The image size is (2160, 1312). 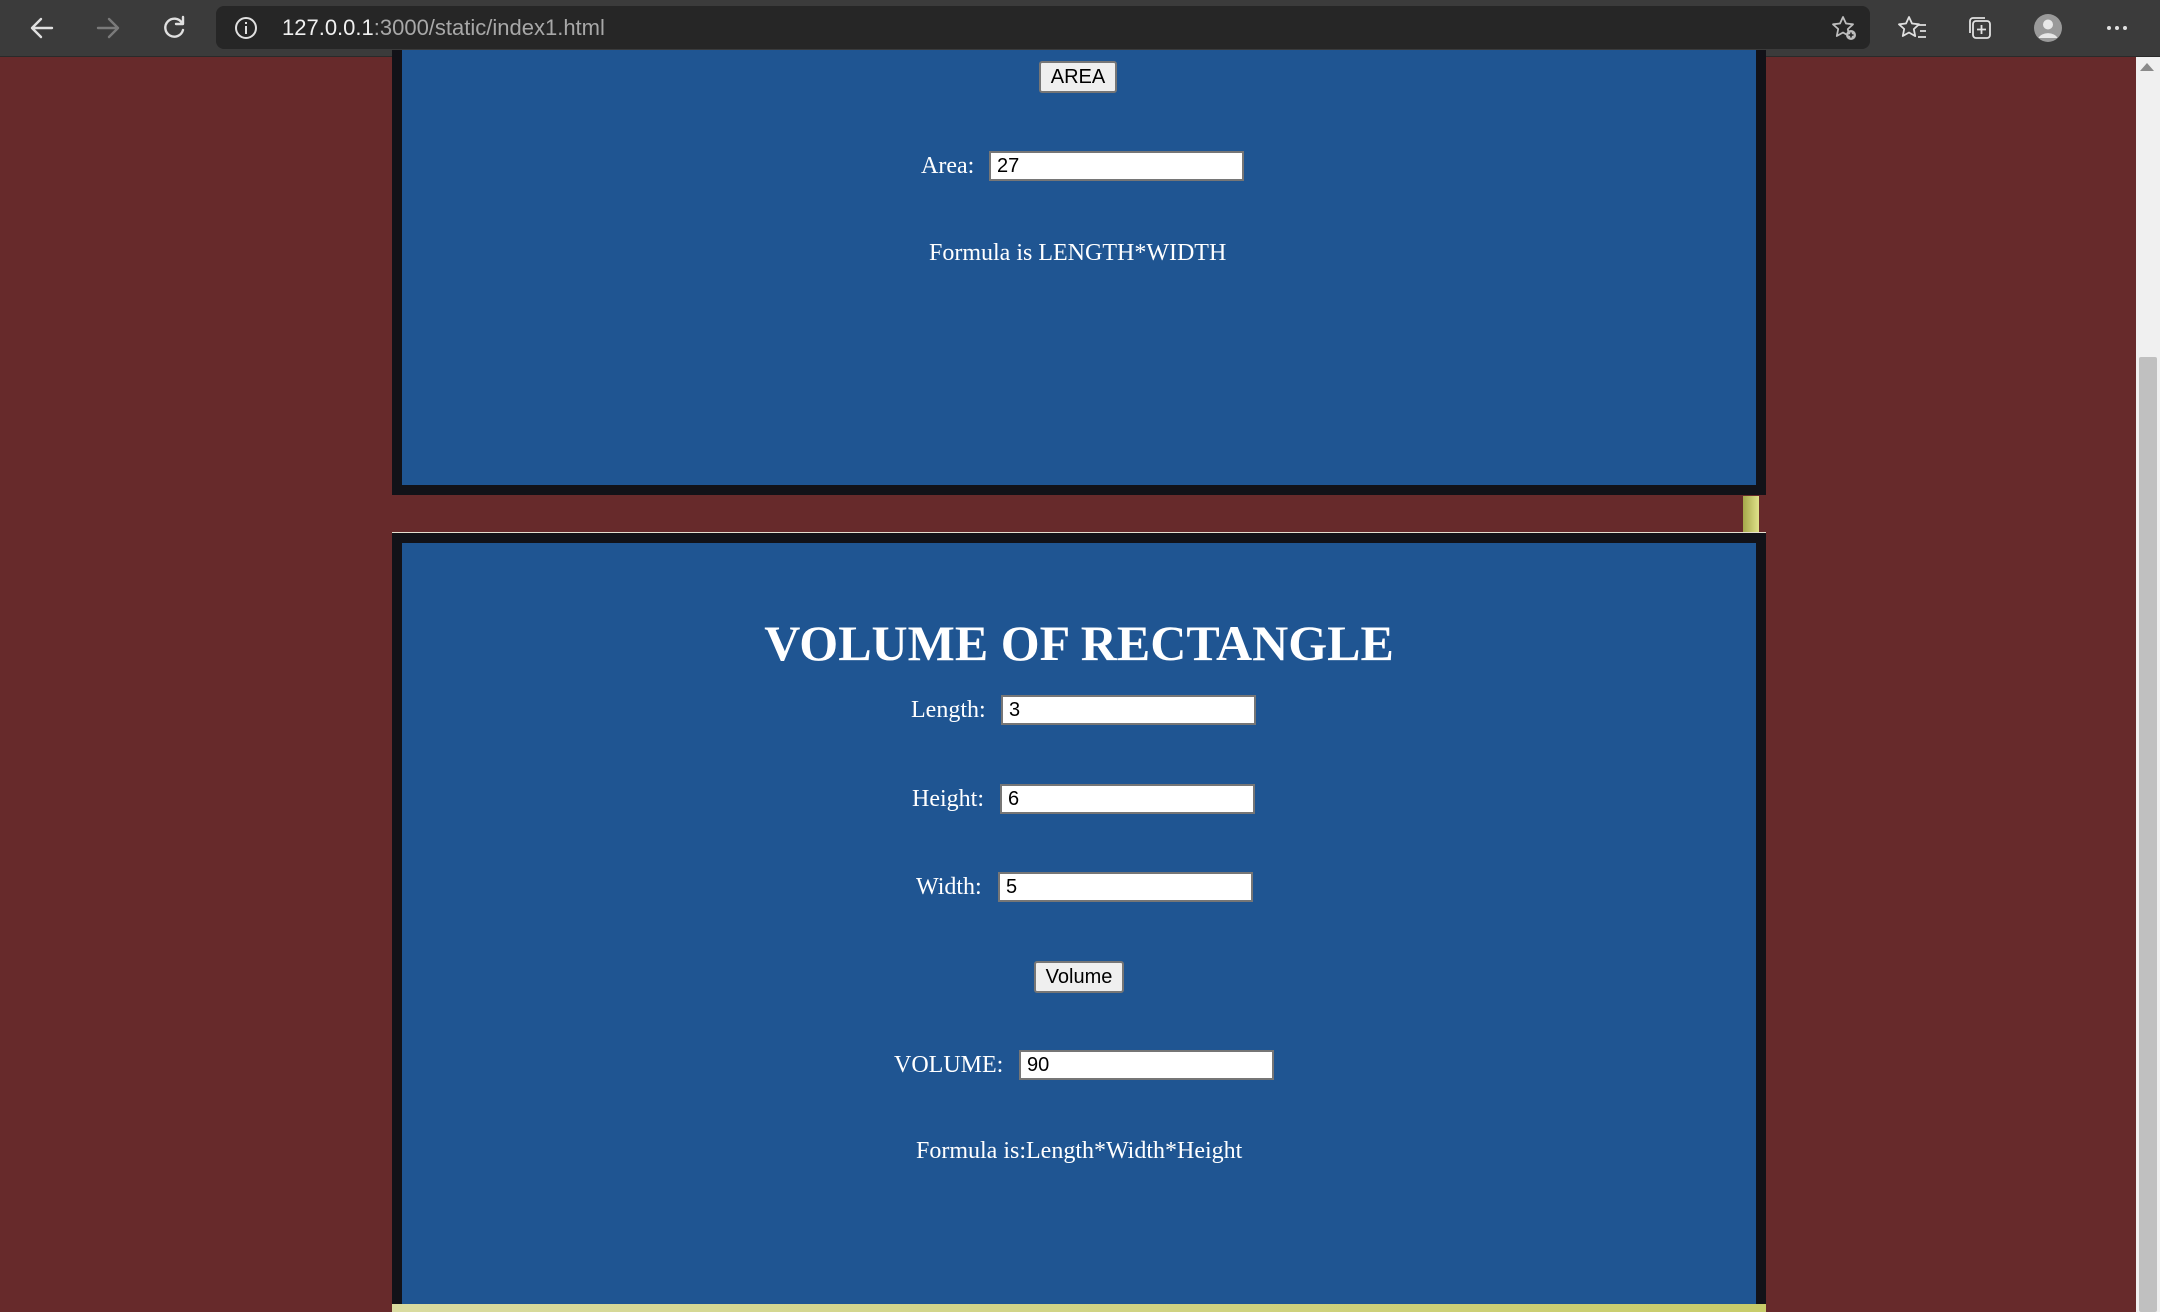 I want to click on volume-formula-text: Formula is:Length*Width*Height, so click(x=1079, y=1151).